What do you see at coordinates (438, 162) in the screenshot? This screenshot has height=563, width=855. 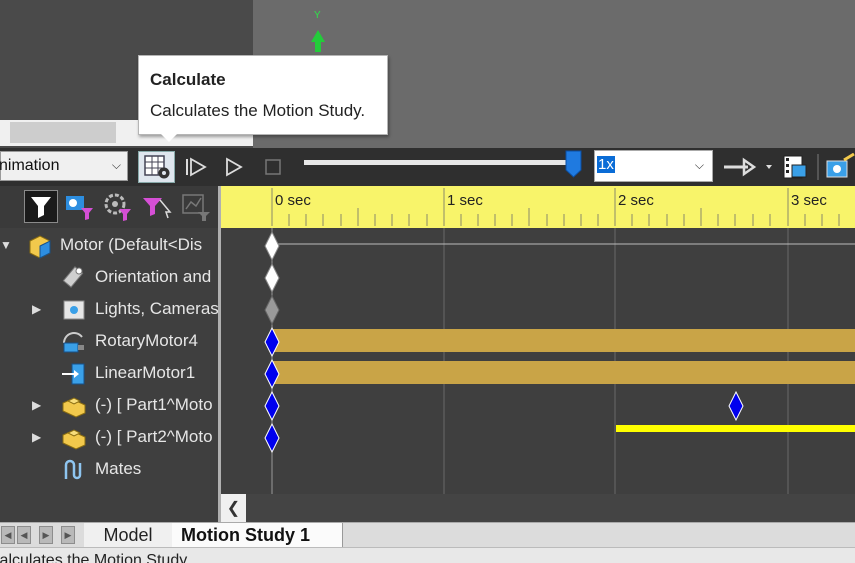 I see `playback-slider` at bounding box center [438, 162].